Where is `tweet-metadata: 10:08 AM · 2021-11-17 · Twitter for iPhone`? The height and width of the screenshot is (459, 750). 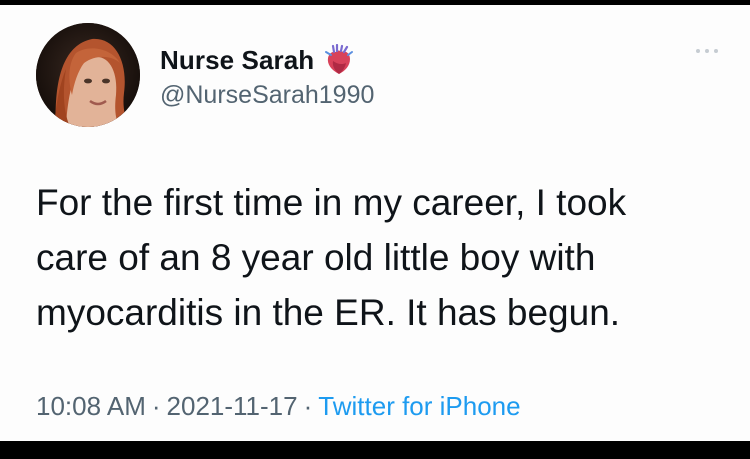 tweet-metadata: 10:08 AM · 2021-11-17 · Twitter for iPhone is located at coordinates (278, 406).